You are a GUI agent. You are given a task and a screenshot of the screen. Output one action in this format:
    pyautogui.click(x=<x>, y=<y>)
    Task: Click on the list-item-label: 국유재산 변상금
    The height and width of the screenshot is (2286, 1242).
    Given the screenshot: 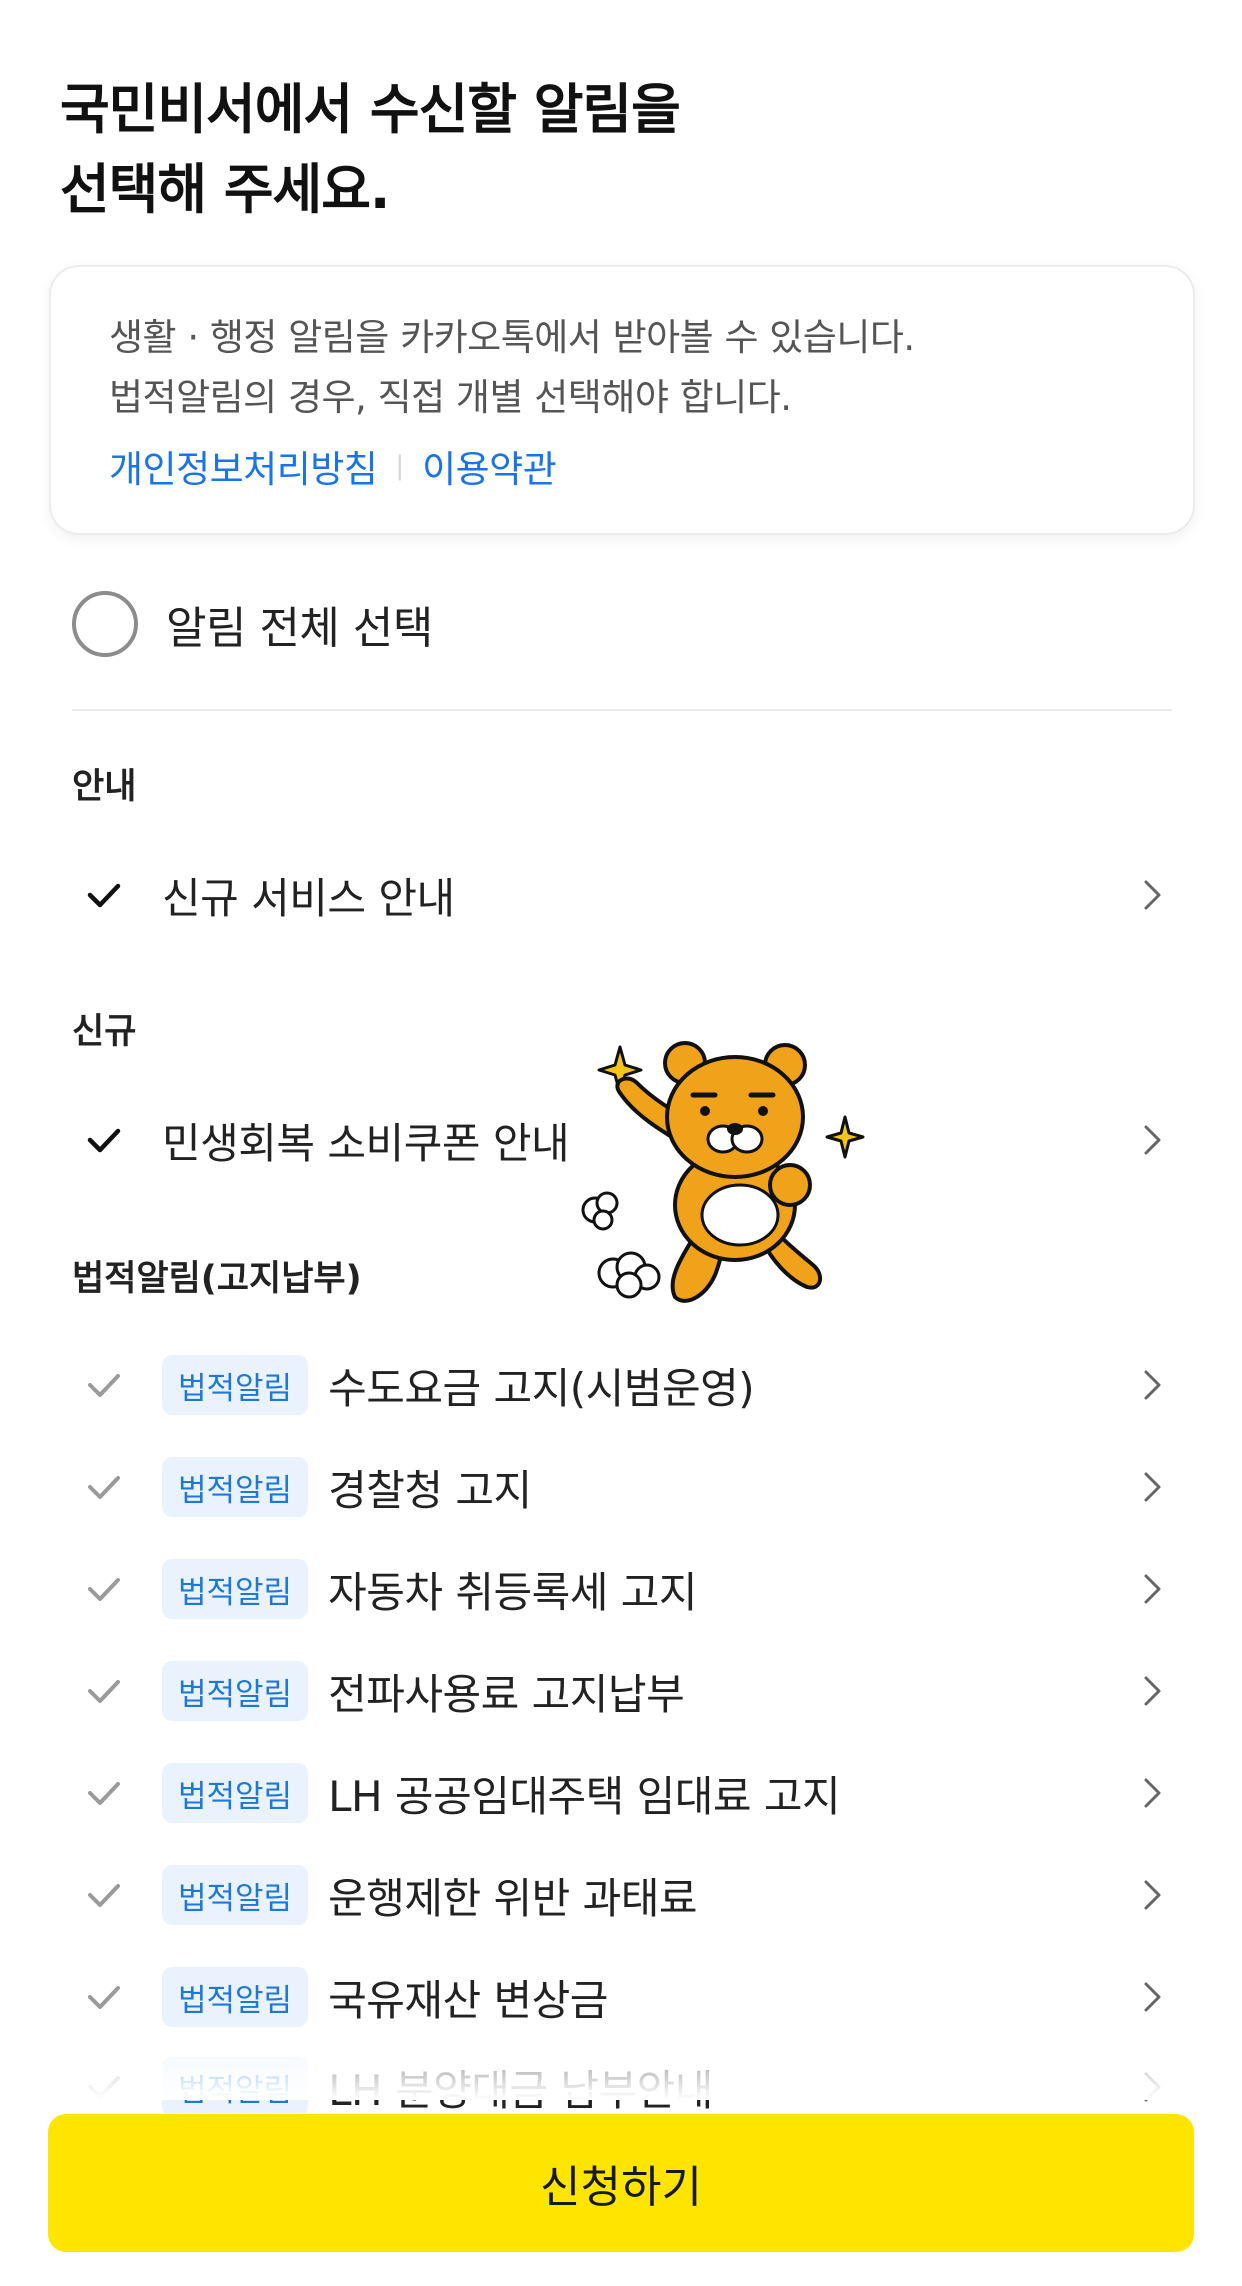 What is the action you would take?
    pyautogui.click(x=468, y=2000)
    